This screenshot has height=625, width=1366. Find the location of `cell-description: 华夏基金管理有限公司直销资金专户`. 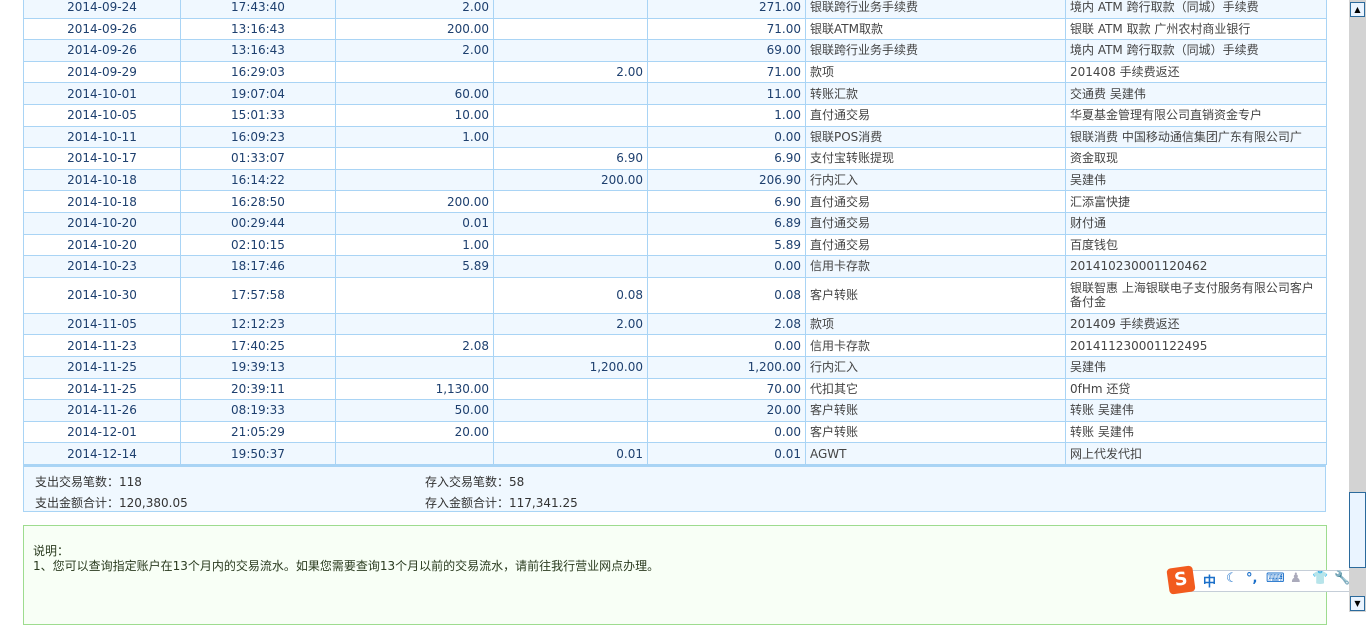

cell-description: 华夏基金管理有限公司直销资金专户 is located at coordinates (1196, 115).